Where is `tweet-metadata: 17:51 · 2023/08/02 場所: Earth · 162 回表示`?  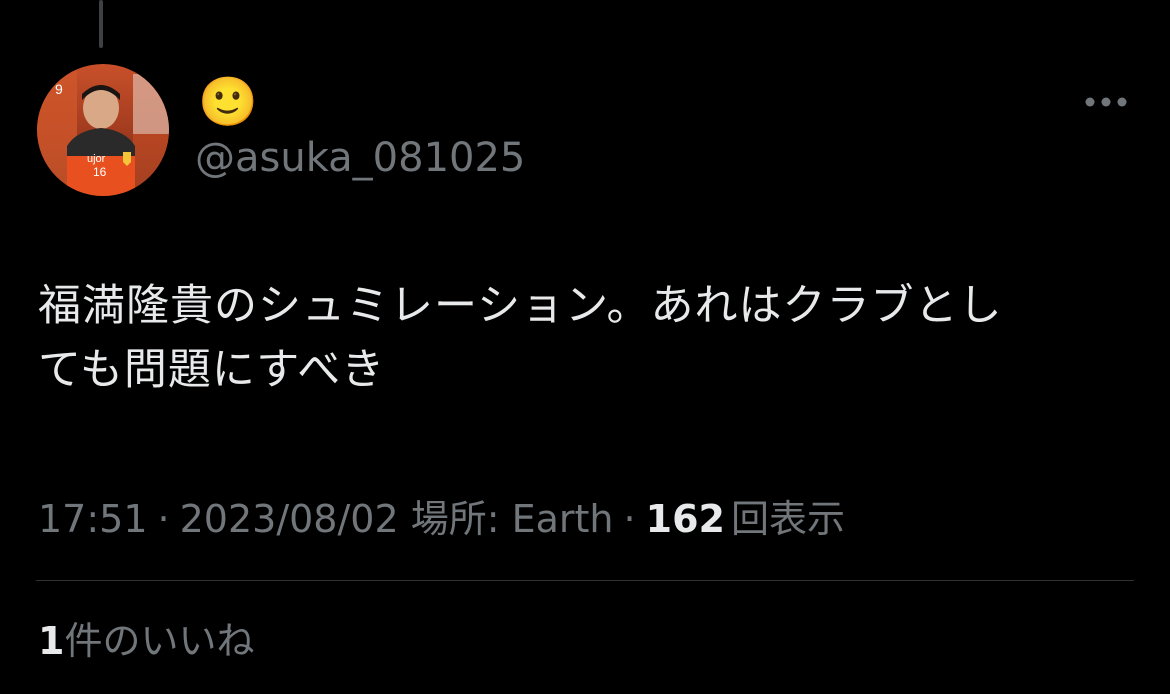 tweet-metadata: 17:51 · 2023/08/02 場所: Earth · 162 回表示 is located at coordinates (583, 519).